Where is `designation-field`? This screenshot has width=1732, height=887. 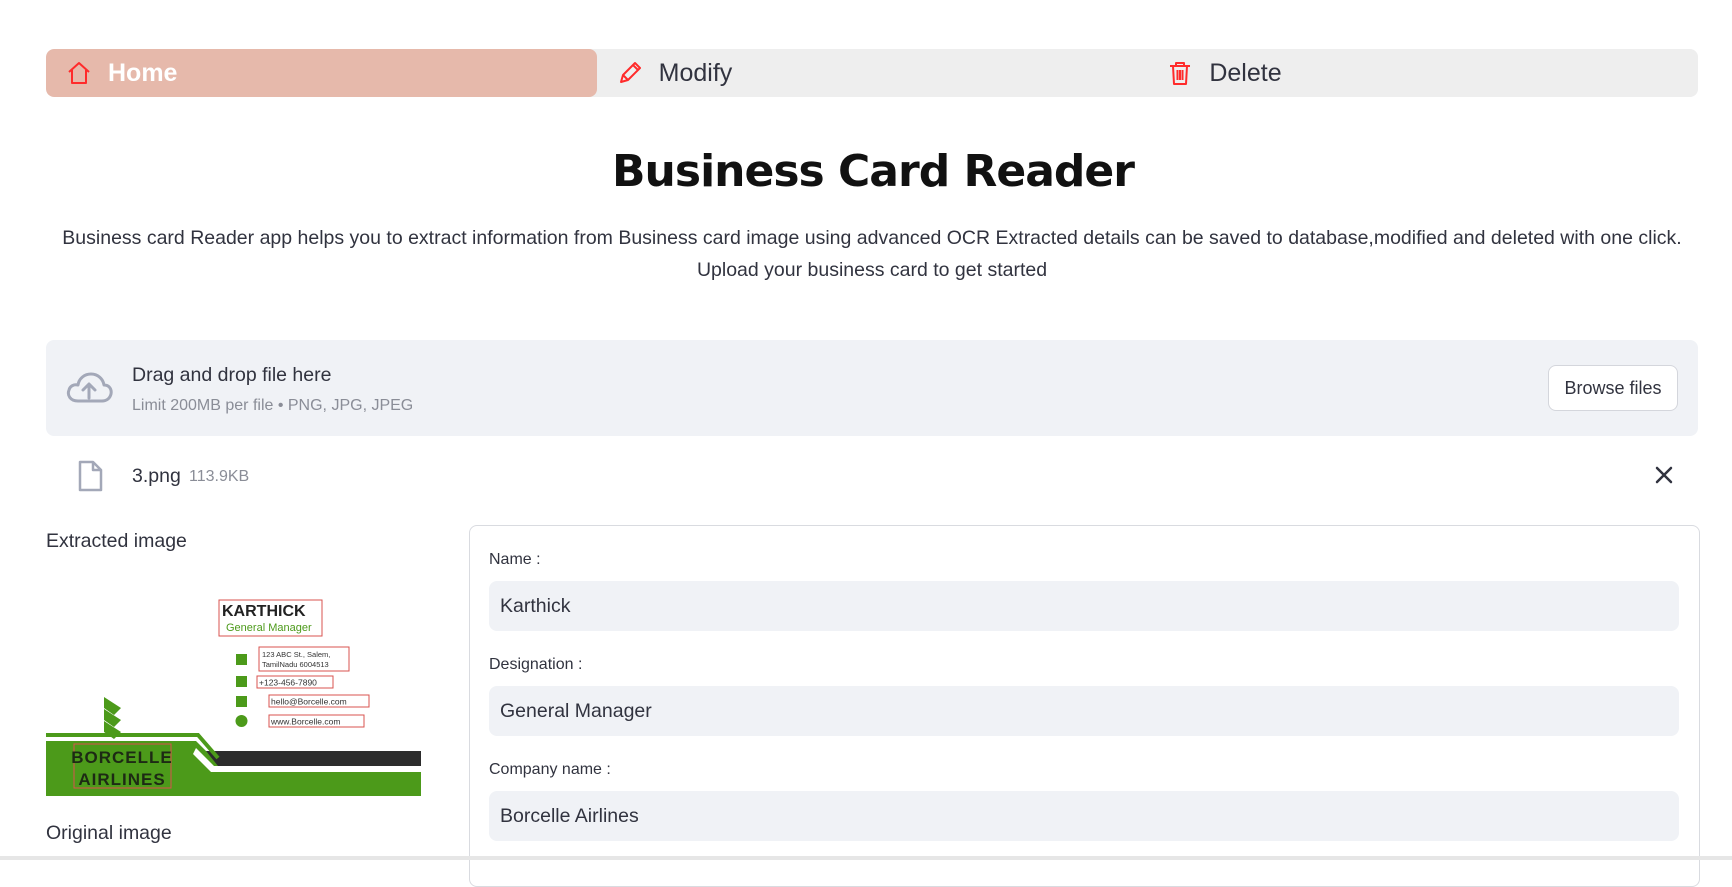
designation-field is located at coordinates (1084, 711).